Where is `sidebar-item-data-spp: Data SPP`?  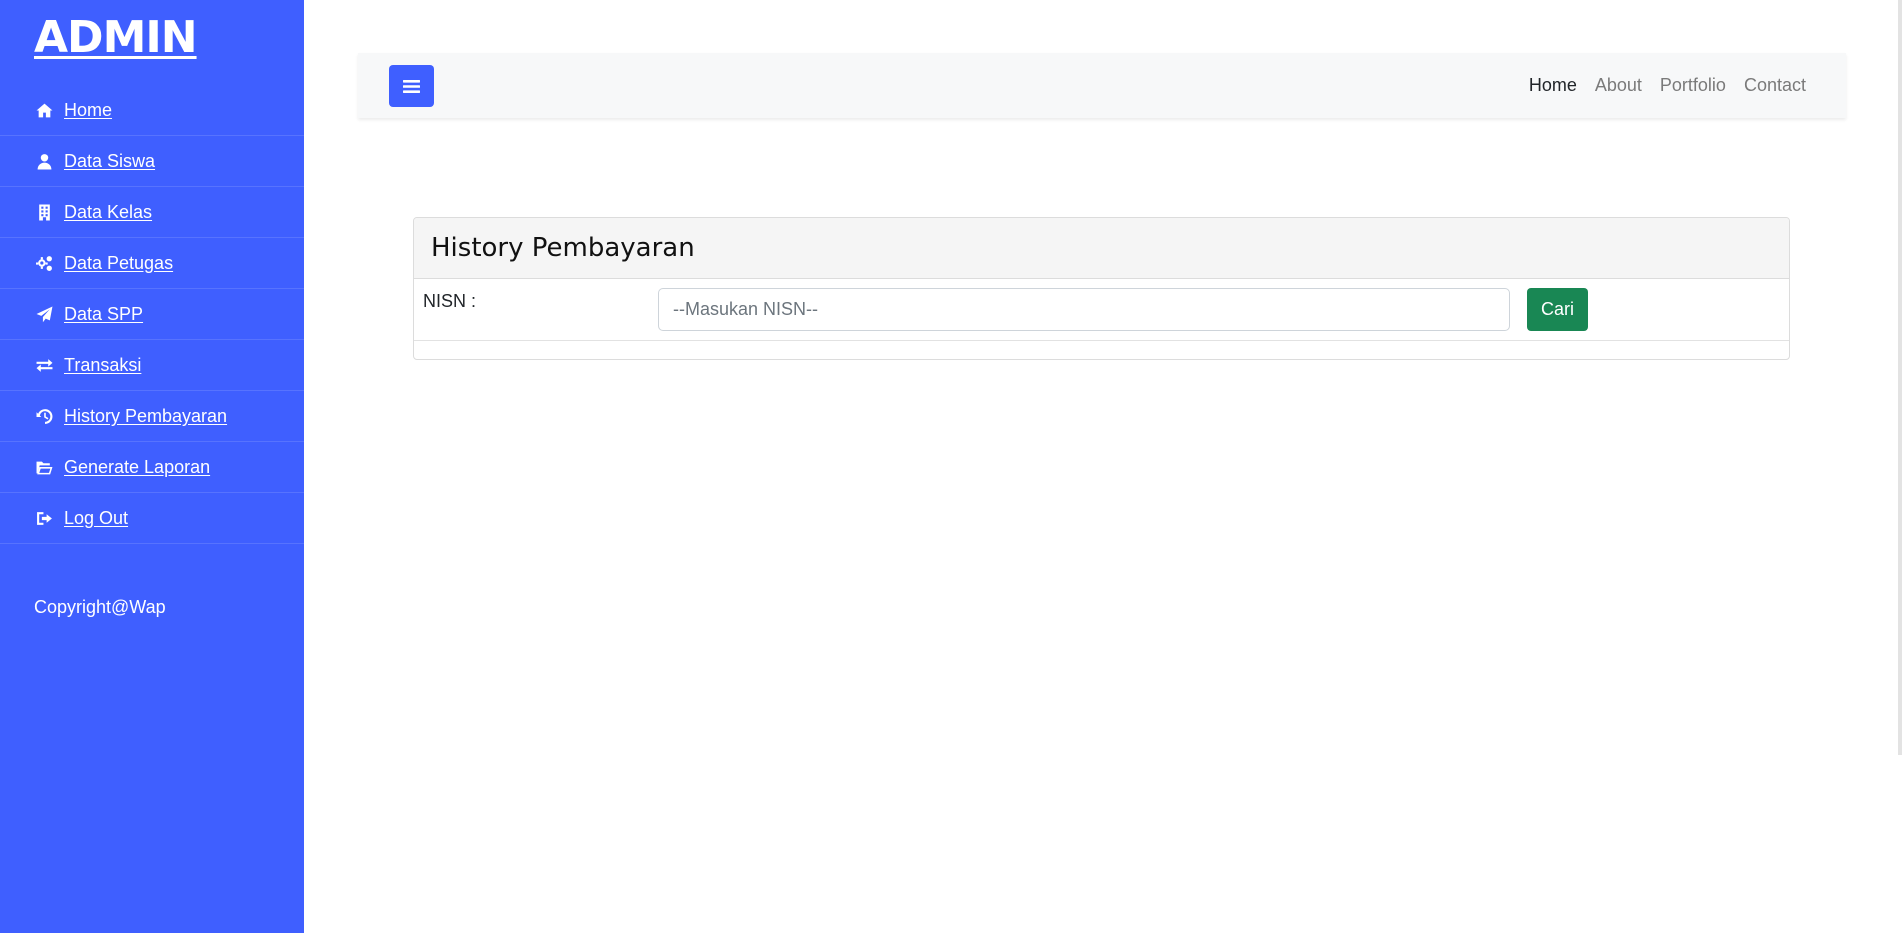 sidebar-item-data-spp: Data SPP is located at coordinates (152, 314).